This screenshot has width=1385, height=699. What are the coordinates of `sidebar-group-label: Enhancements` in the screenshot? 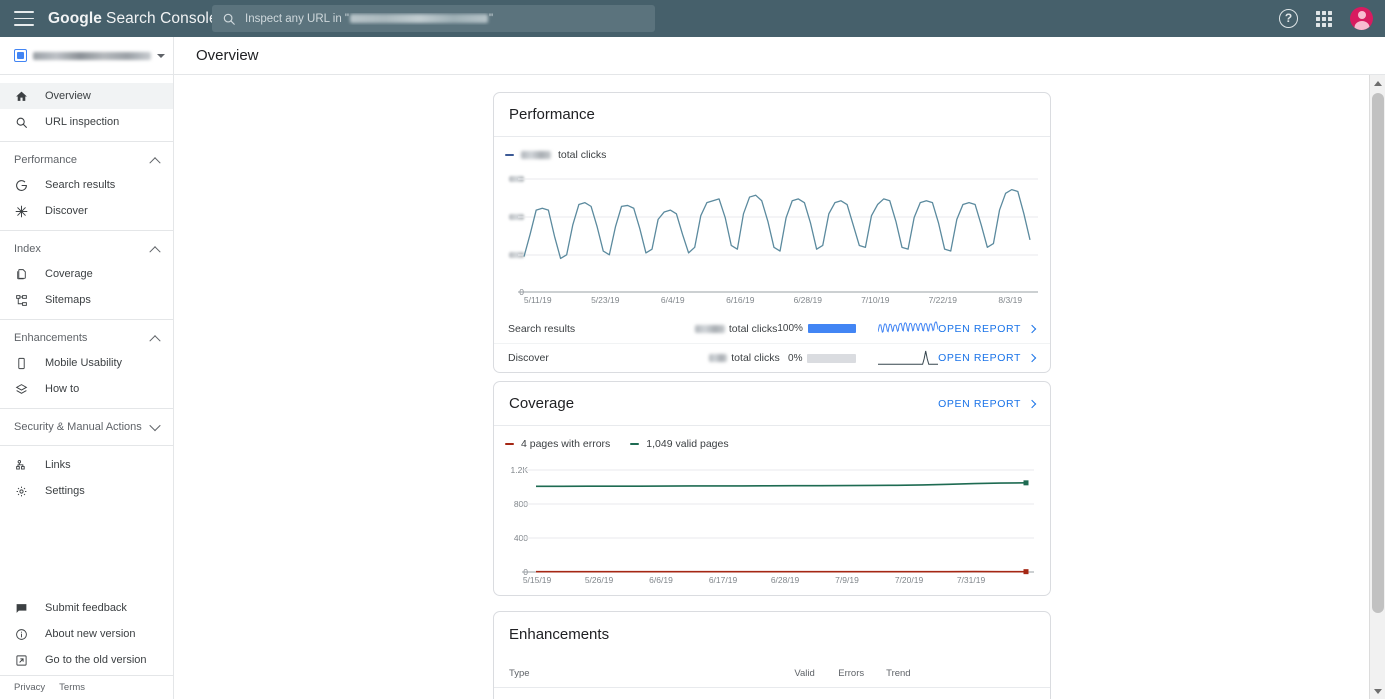 It's located at (51, 338).